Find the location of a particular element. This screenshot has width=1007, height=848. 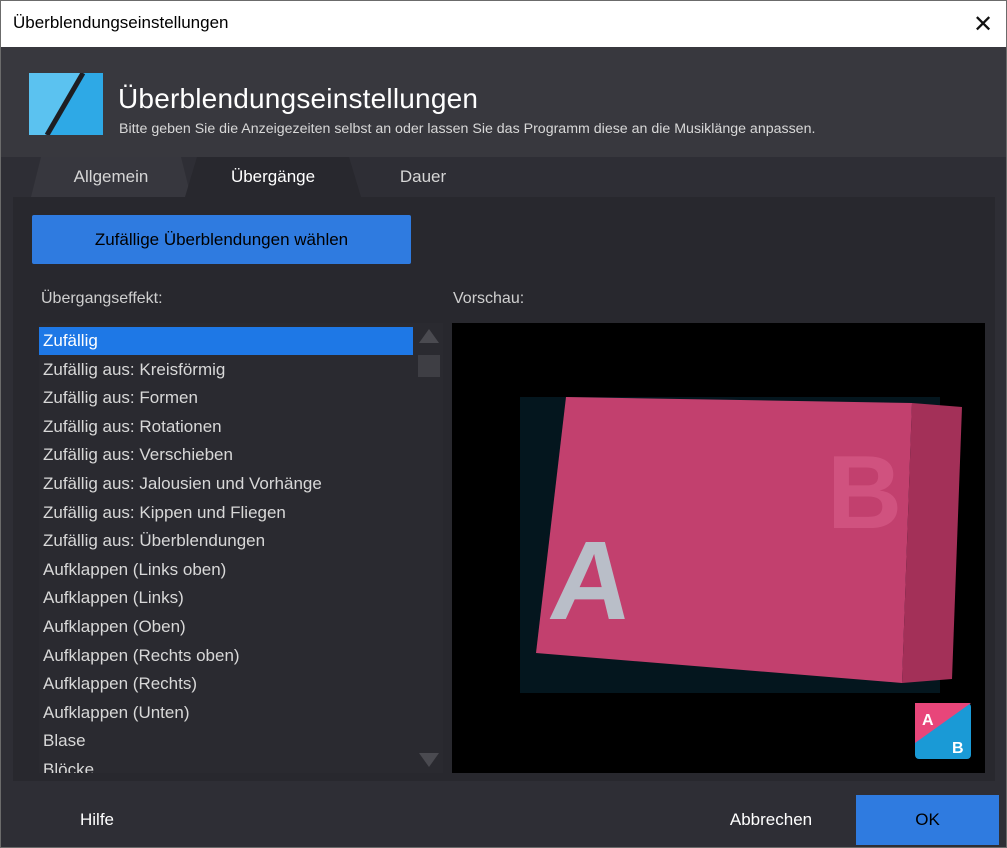

list-scrollbar is located at coordinates (429, 548).